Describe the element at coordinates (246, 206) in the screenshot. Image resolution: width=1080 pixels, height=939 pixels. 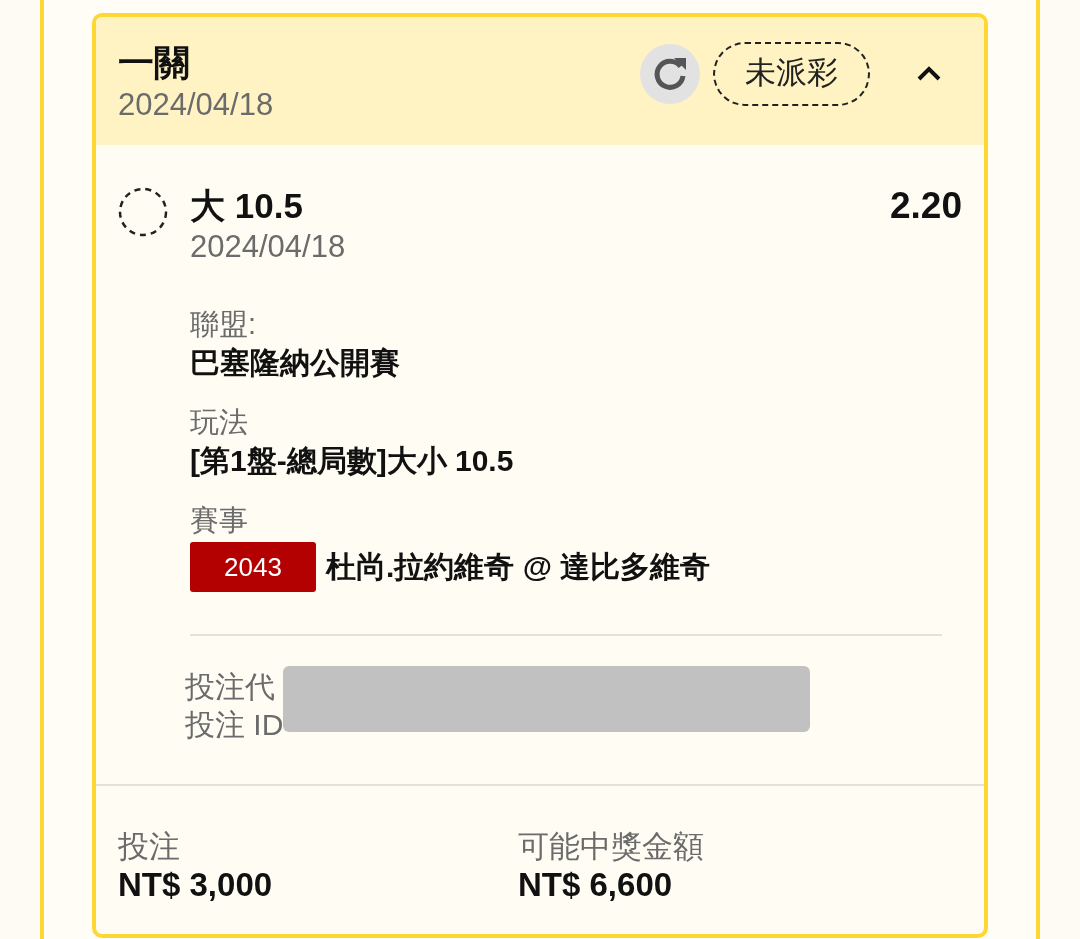
I see `selection-name: 大 10.5` at that location.